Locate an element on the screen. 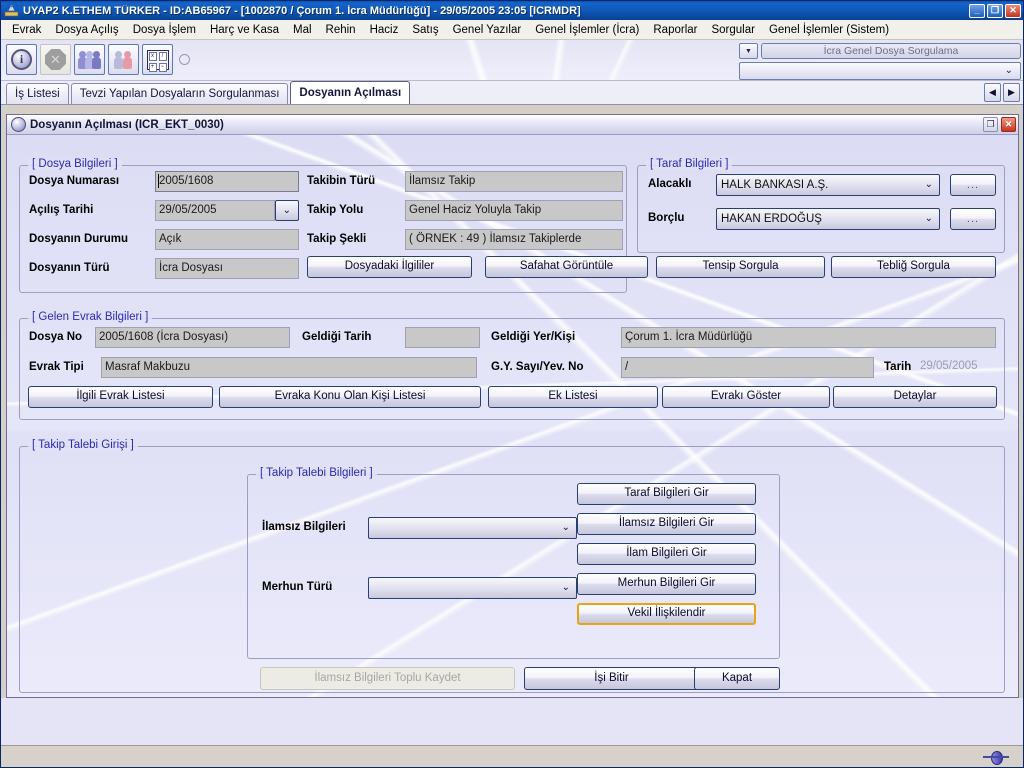 The height and width of the screenshot is (768, 1024). takip-yolu-value: Genel Haciz Yoluyla Takip is located at coordinates (475, 210).